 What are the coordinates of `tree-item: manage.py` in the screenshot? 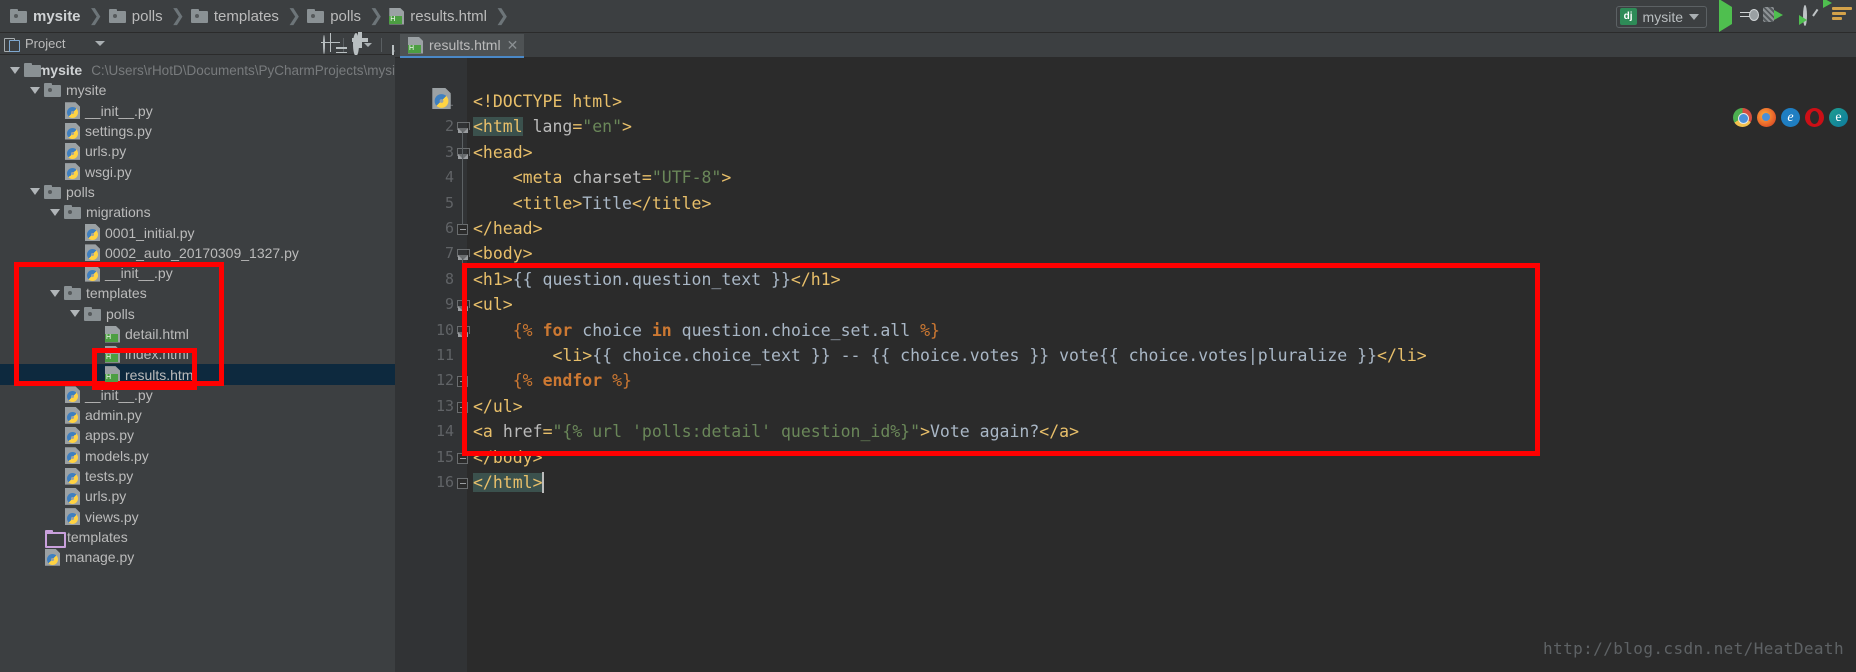 It's located at (197, 557).